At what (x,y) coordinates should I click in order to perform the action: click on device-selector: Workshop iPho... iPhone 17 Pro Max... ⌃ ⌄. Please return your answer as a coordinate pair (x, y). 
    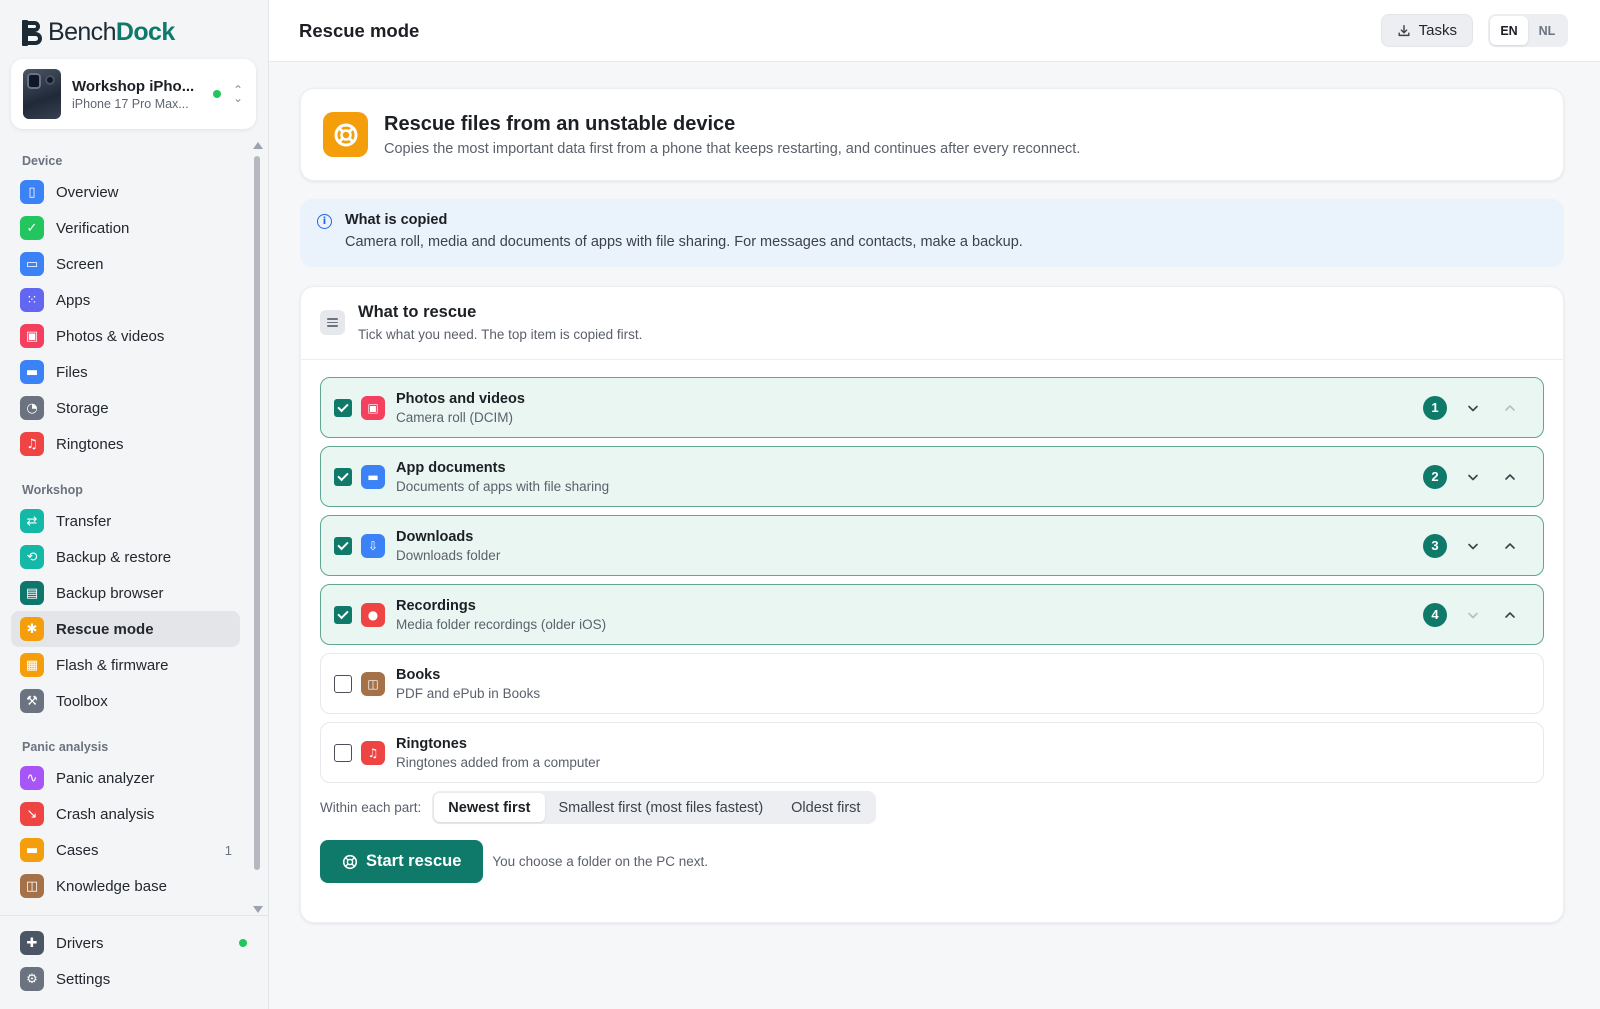
    Looking at the image, I should click on (133, 94).